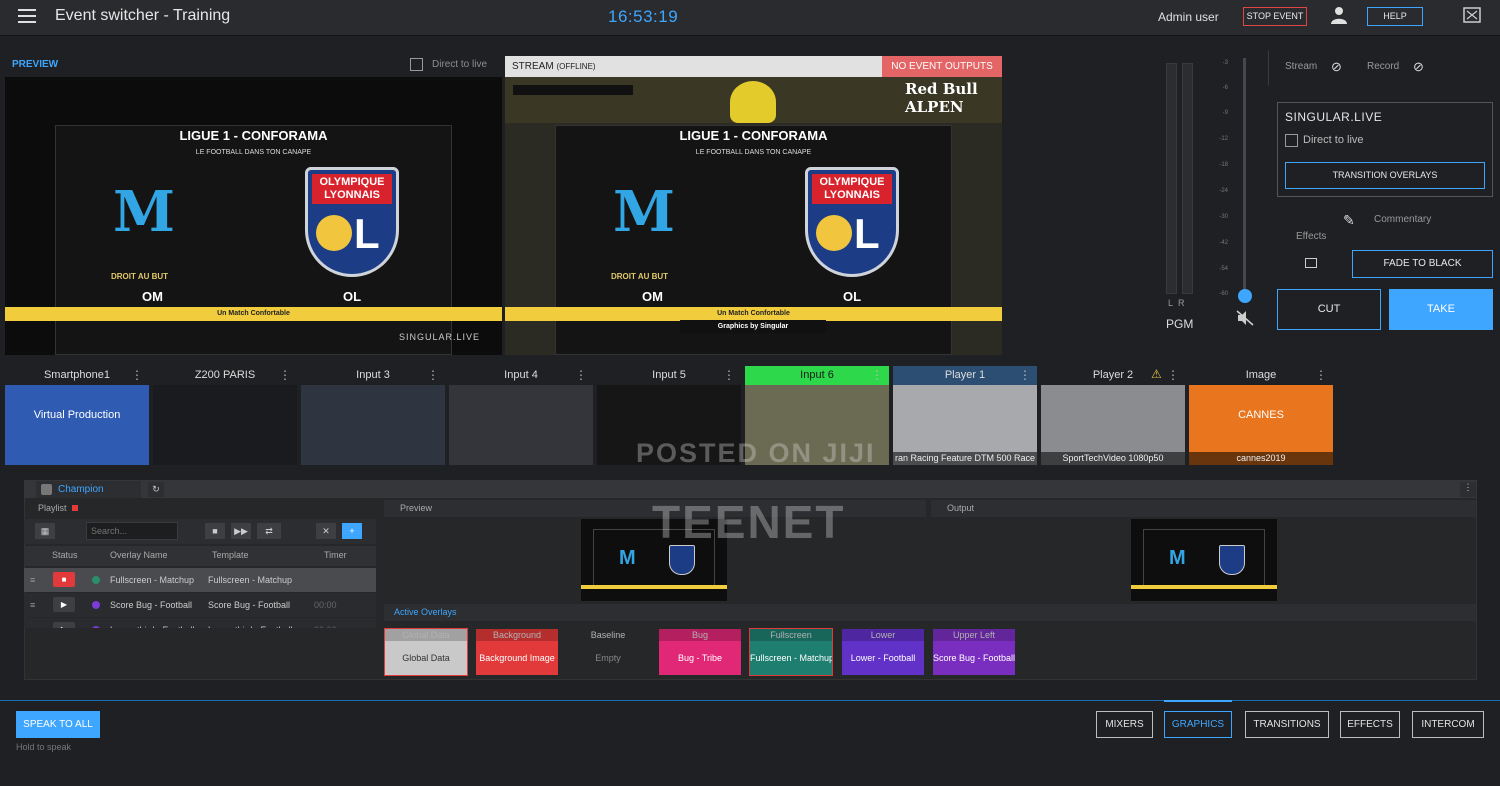 Image resolution: width=1500 pixels, height=786 pixels. Describe the element at coordinates (1225, 63) in the screenshot. I see `meter-tick: -3` at that location.